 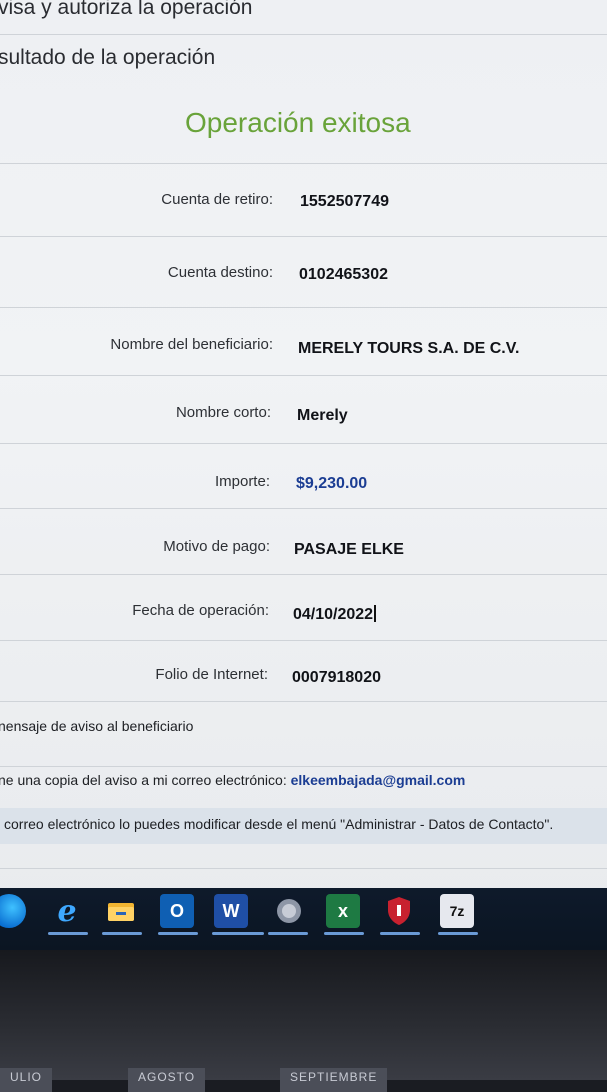 What do you see at coordinates (67, 911) in the screenshot?
I see `edge-icon: e` at bounding box center [67, 911].